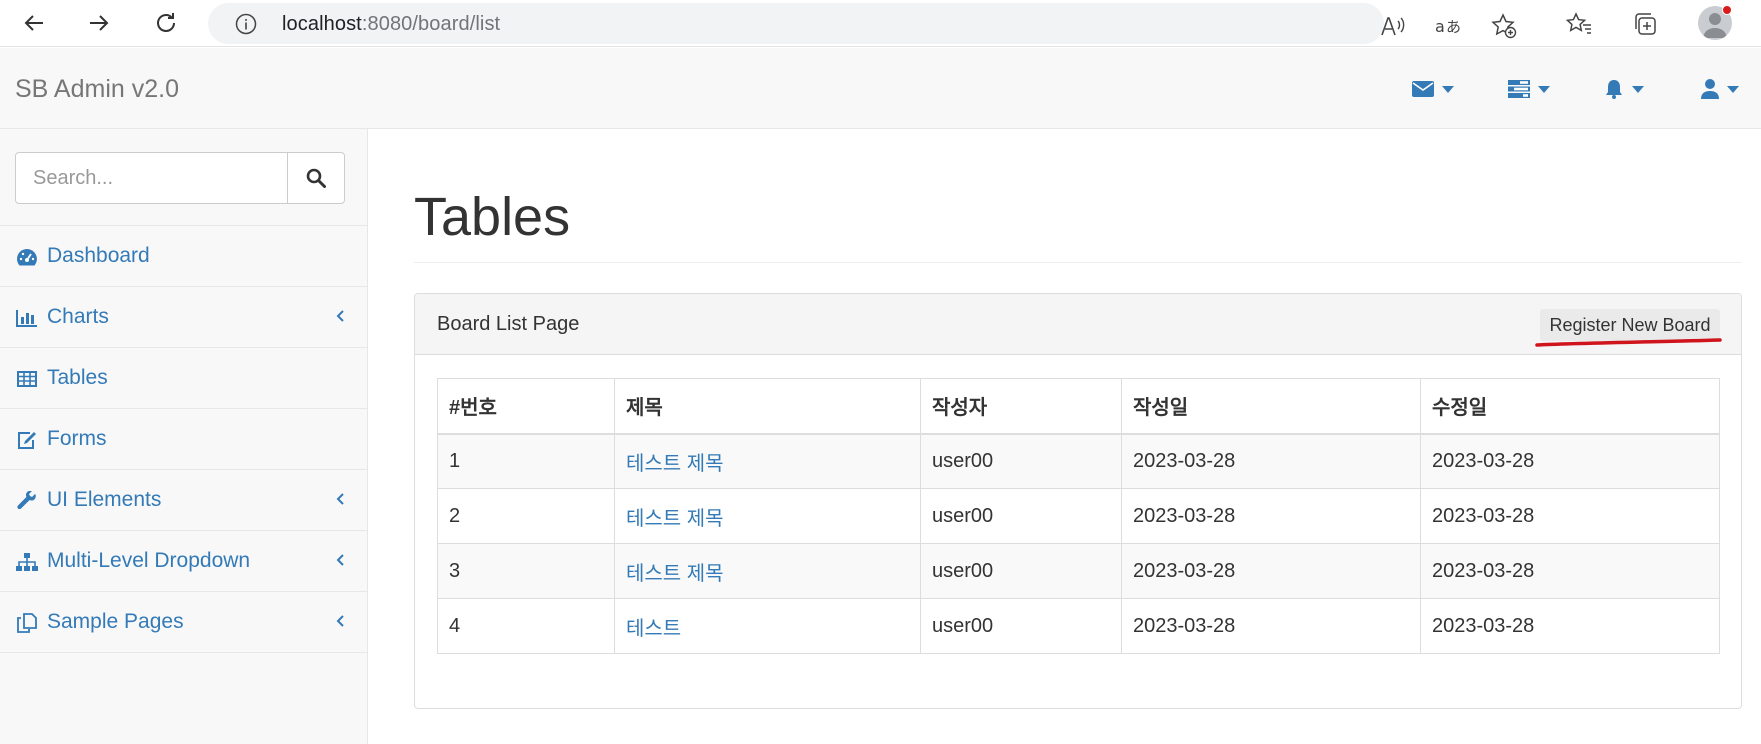 The image size is (1761, 744). Describe the element at coordinates (27, 623) in the screenshot. I see `files-icon` at that location.